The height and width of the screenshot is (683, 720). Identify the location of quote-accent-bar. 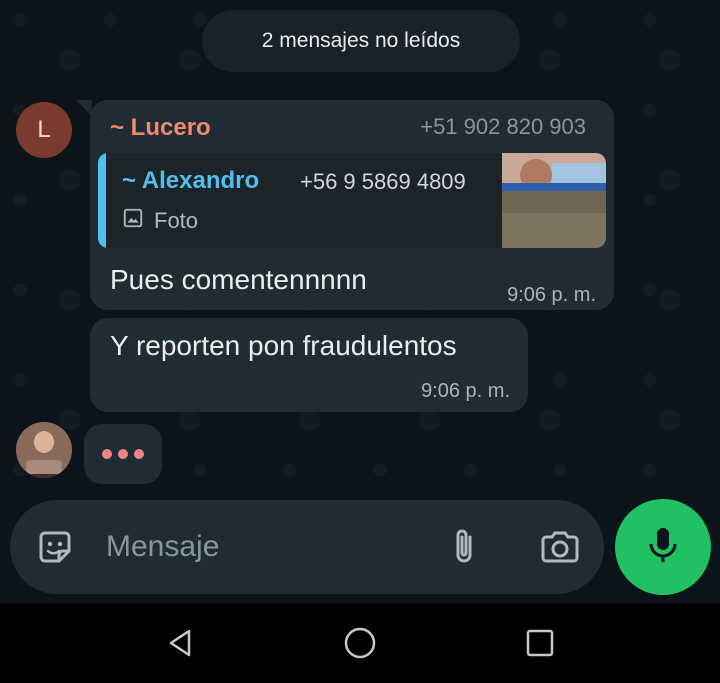
(102, 200).